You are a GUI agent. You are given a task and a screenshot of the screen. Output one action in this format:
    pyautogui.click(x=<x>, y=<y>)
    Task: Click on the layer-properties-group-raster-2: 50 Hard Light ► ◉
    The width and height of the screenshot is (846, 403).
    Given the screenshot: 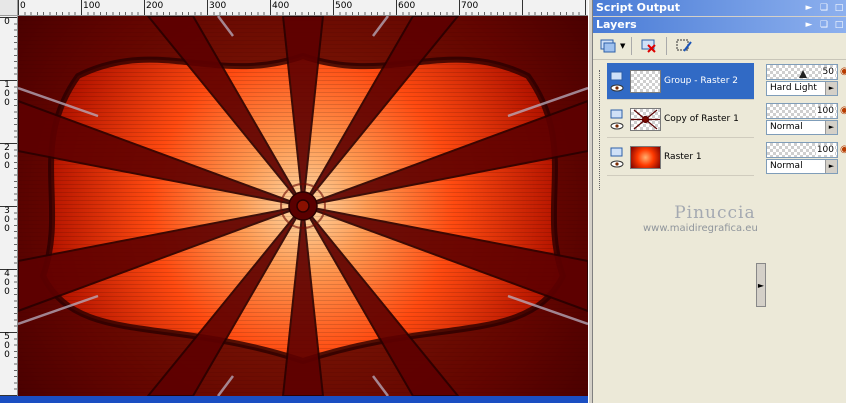 What is the action you would take?
    pyautogui.click(x=806, y=81)
    